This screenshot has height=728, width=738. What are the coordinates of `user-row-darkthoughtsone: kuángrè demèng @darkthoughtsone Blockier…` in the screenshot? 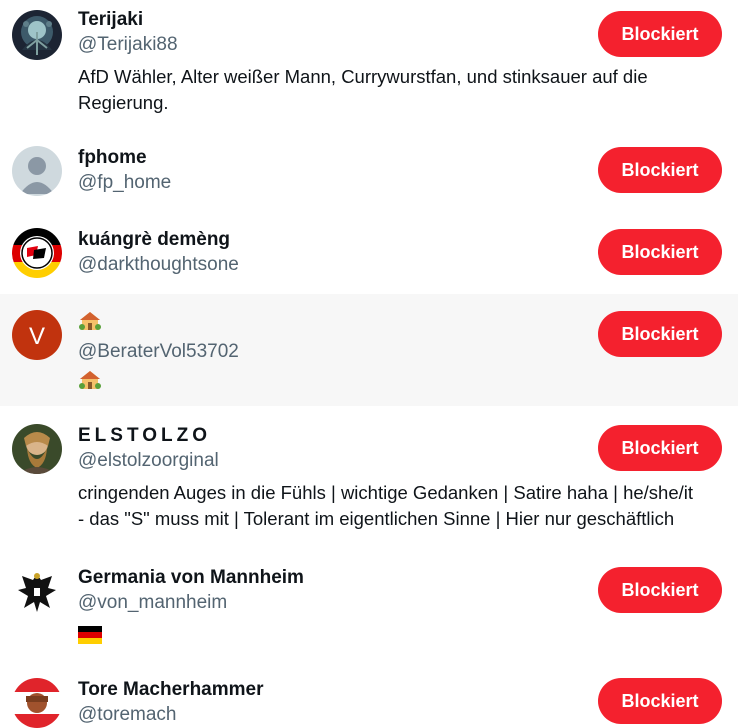 It's located at (369, 255).